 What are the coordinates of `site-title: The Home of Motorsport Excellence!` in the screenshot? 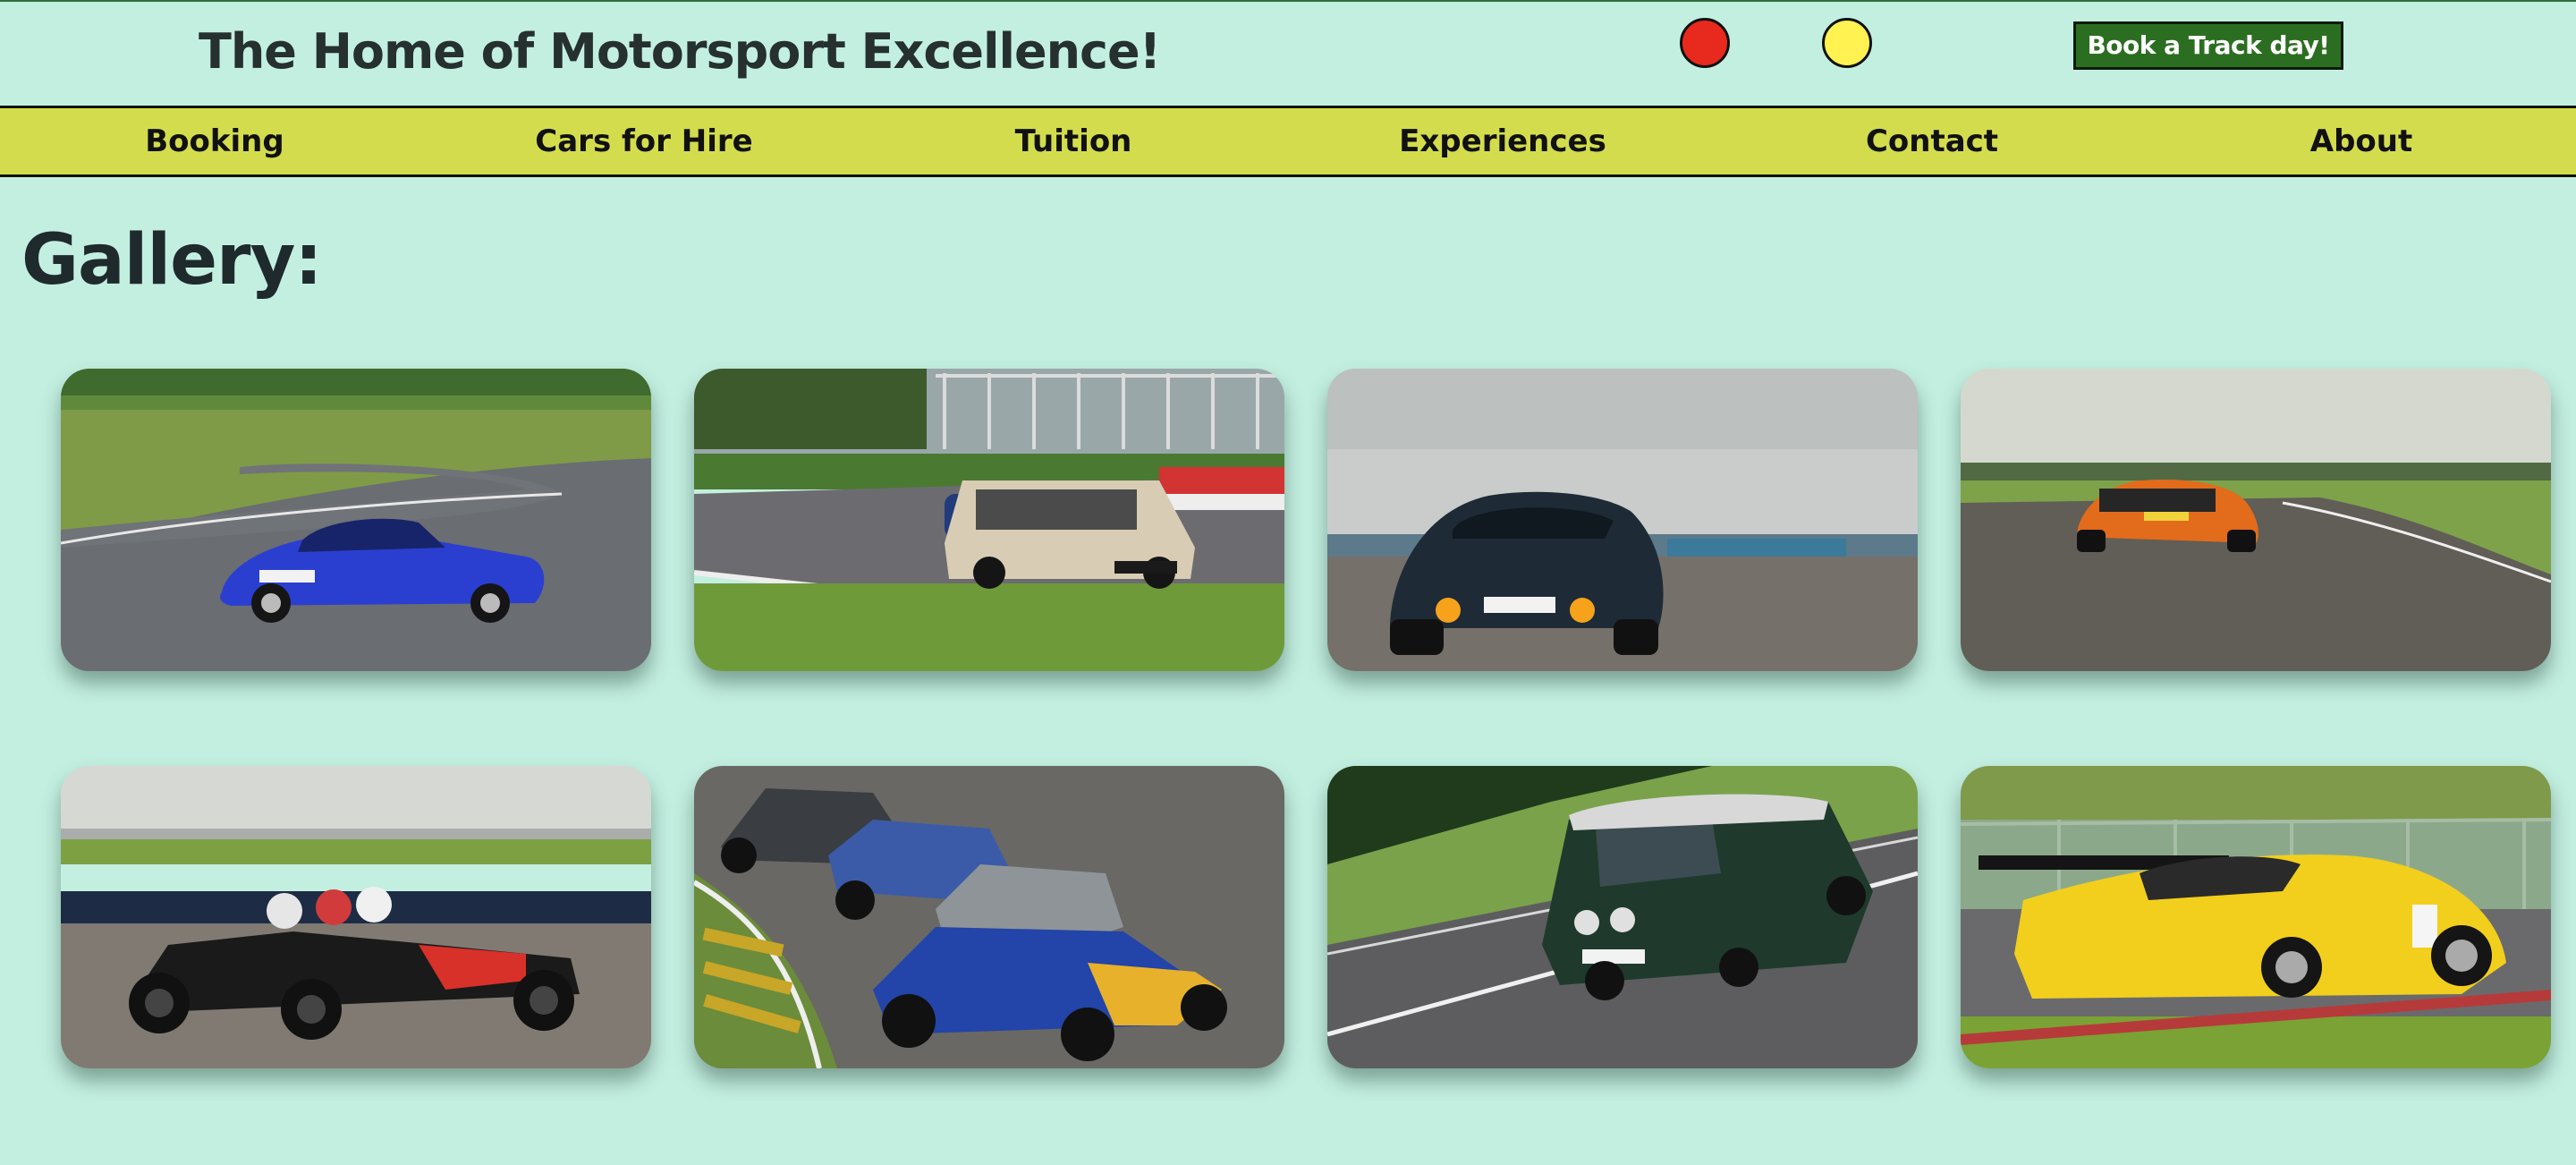 It's located at (680, 52).